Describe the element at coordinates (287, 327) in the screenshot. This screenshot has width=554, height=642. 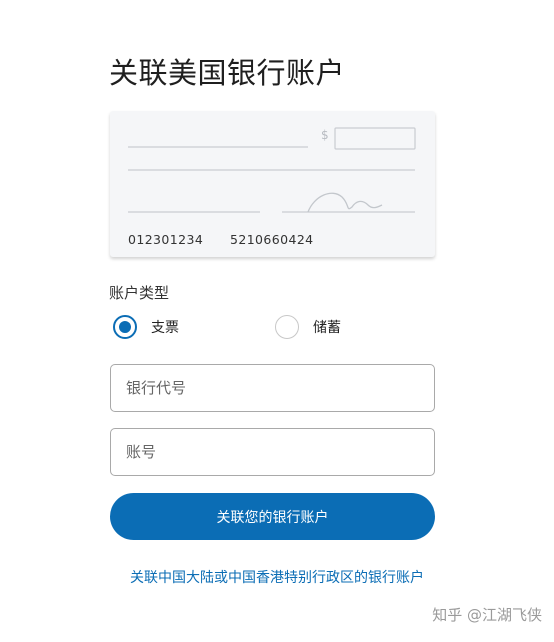
I see `radio-unselected-icon` at that location.